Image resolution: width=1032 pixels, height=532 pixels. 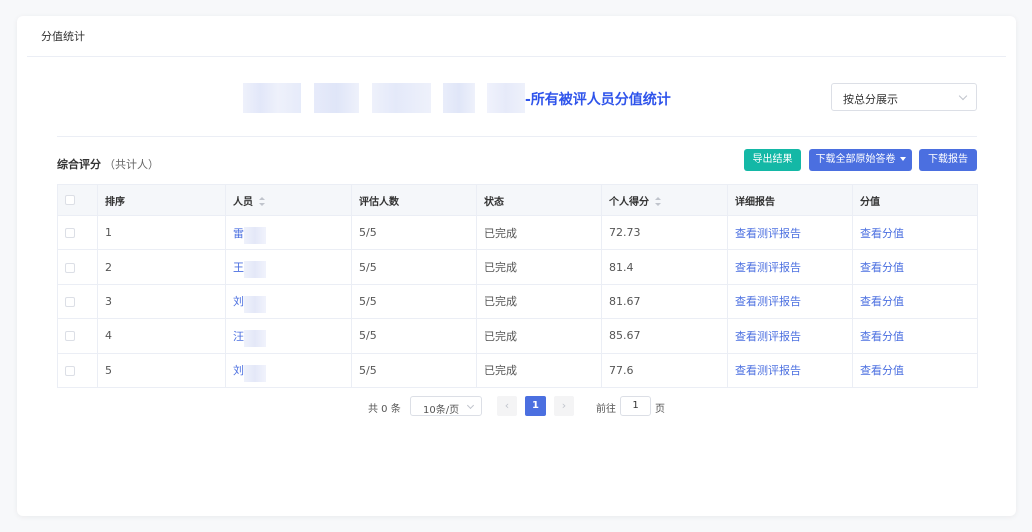 I want to click on pagination-total: 共 0 条, so click(x=384, y=409).